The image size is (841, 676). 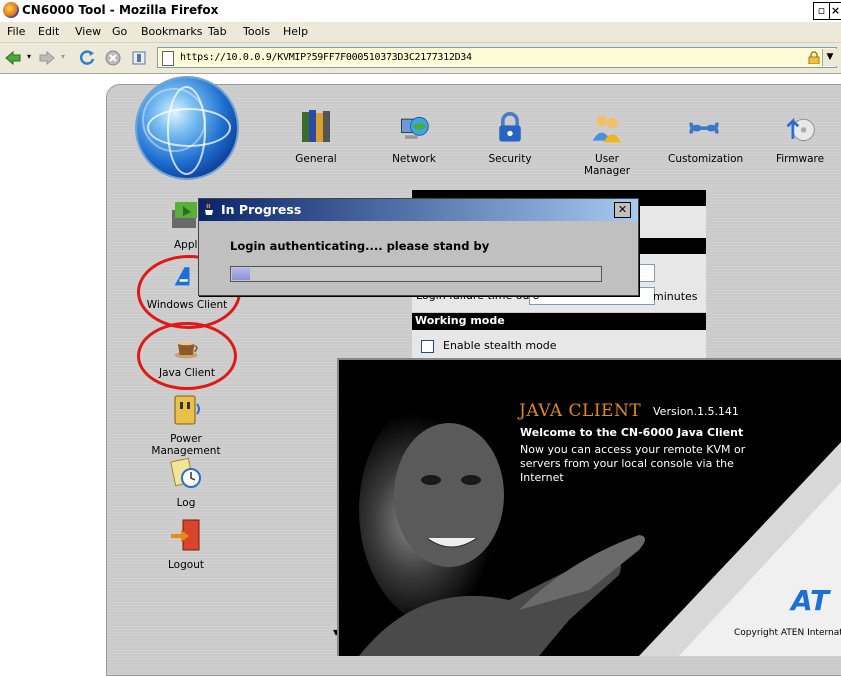 I want to click on nav-log-label: Log, so click(x=186, y=503).